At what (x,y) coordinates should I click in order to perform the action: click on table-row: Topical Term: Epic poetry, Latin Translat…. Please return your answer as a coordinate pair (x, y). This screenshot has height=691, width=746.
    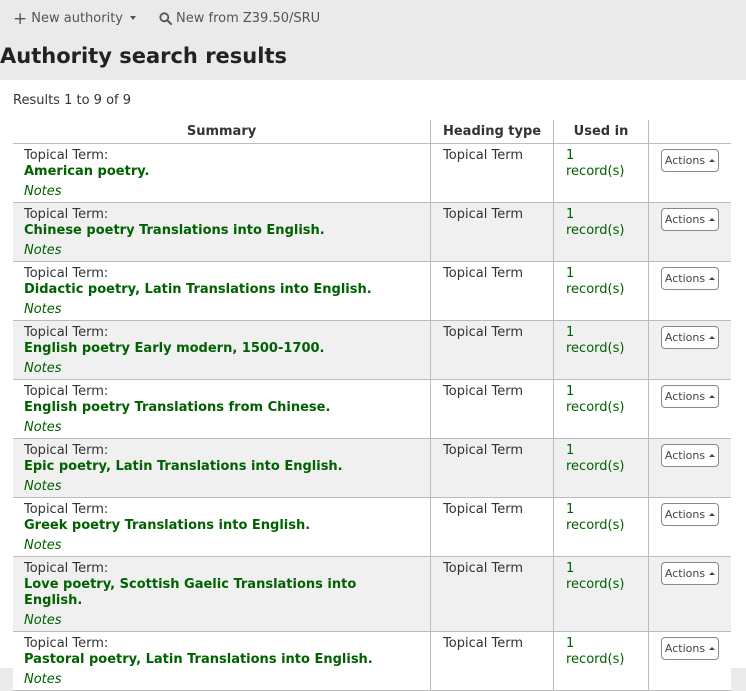
    Looking at the image, I should click on (372, 468).